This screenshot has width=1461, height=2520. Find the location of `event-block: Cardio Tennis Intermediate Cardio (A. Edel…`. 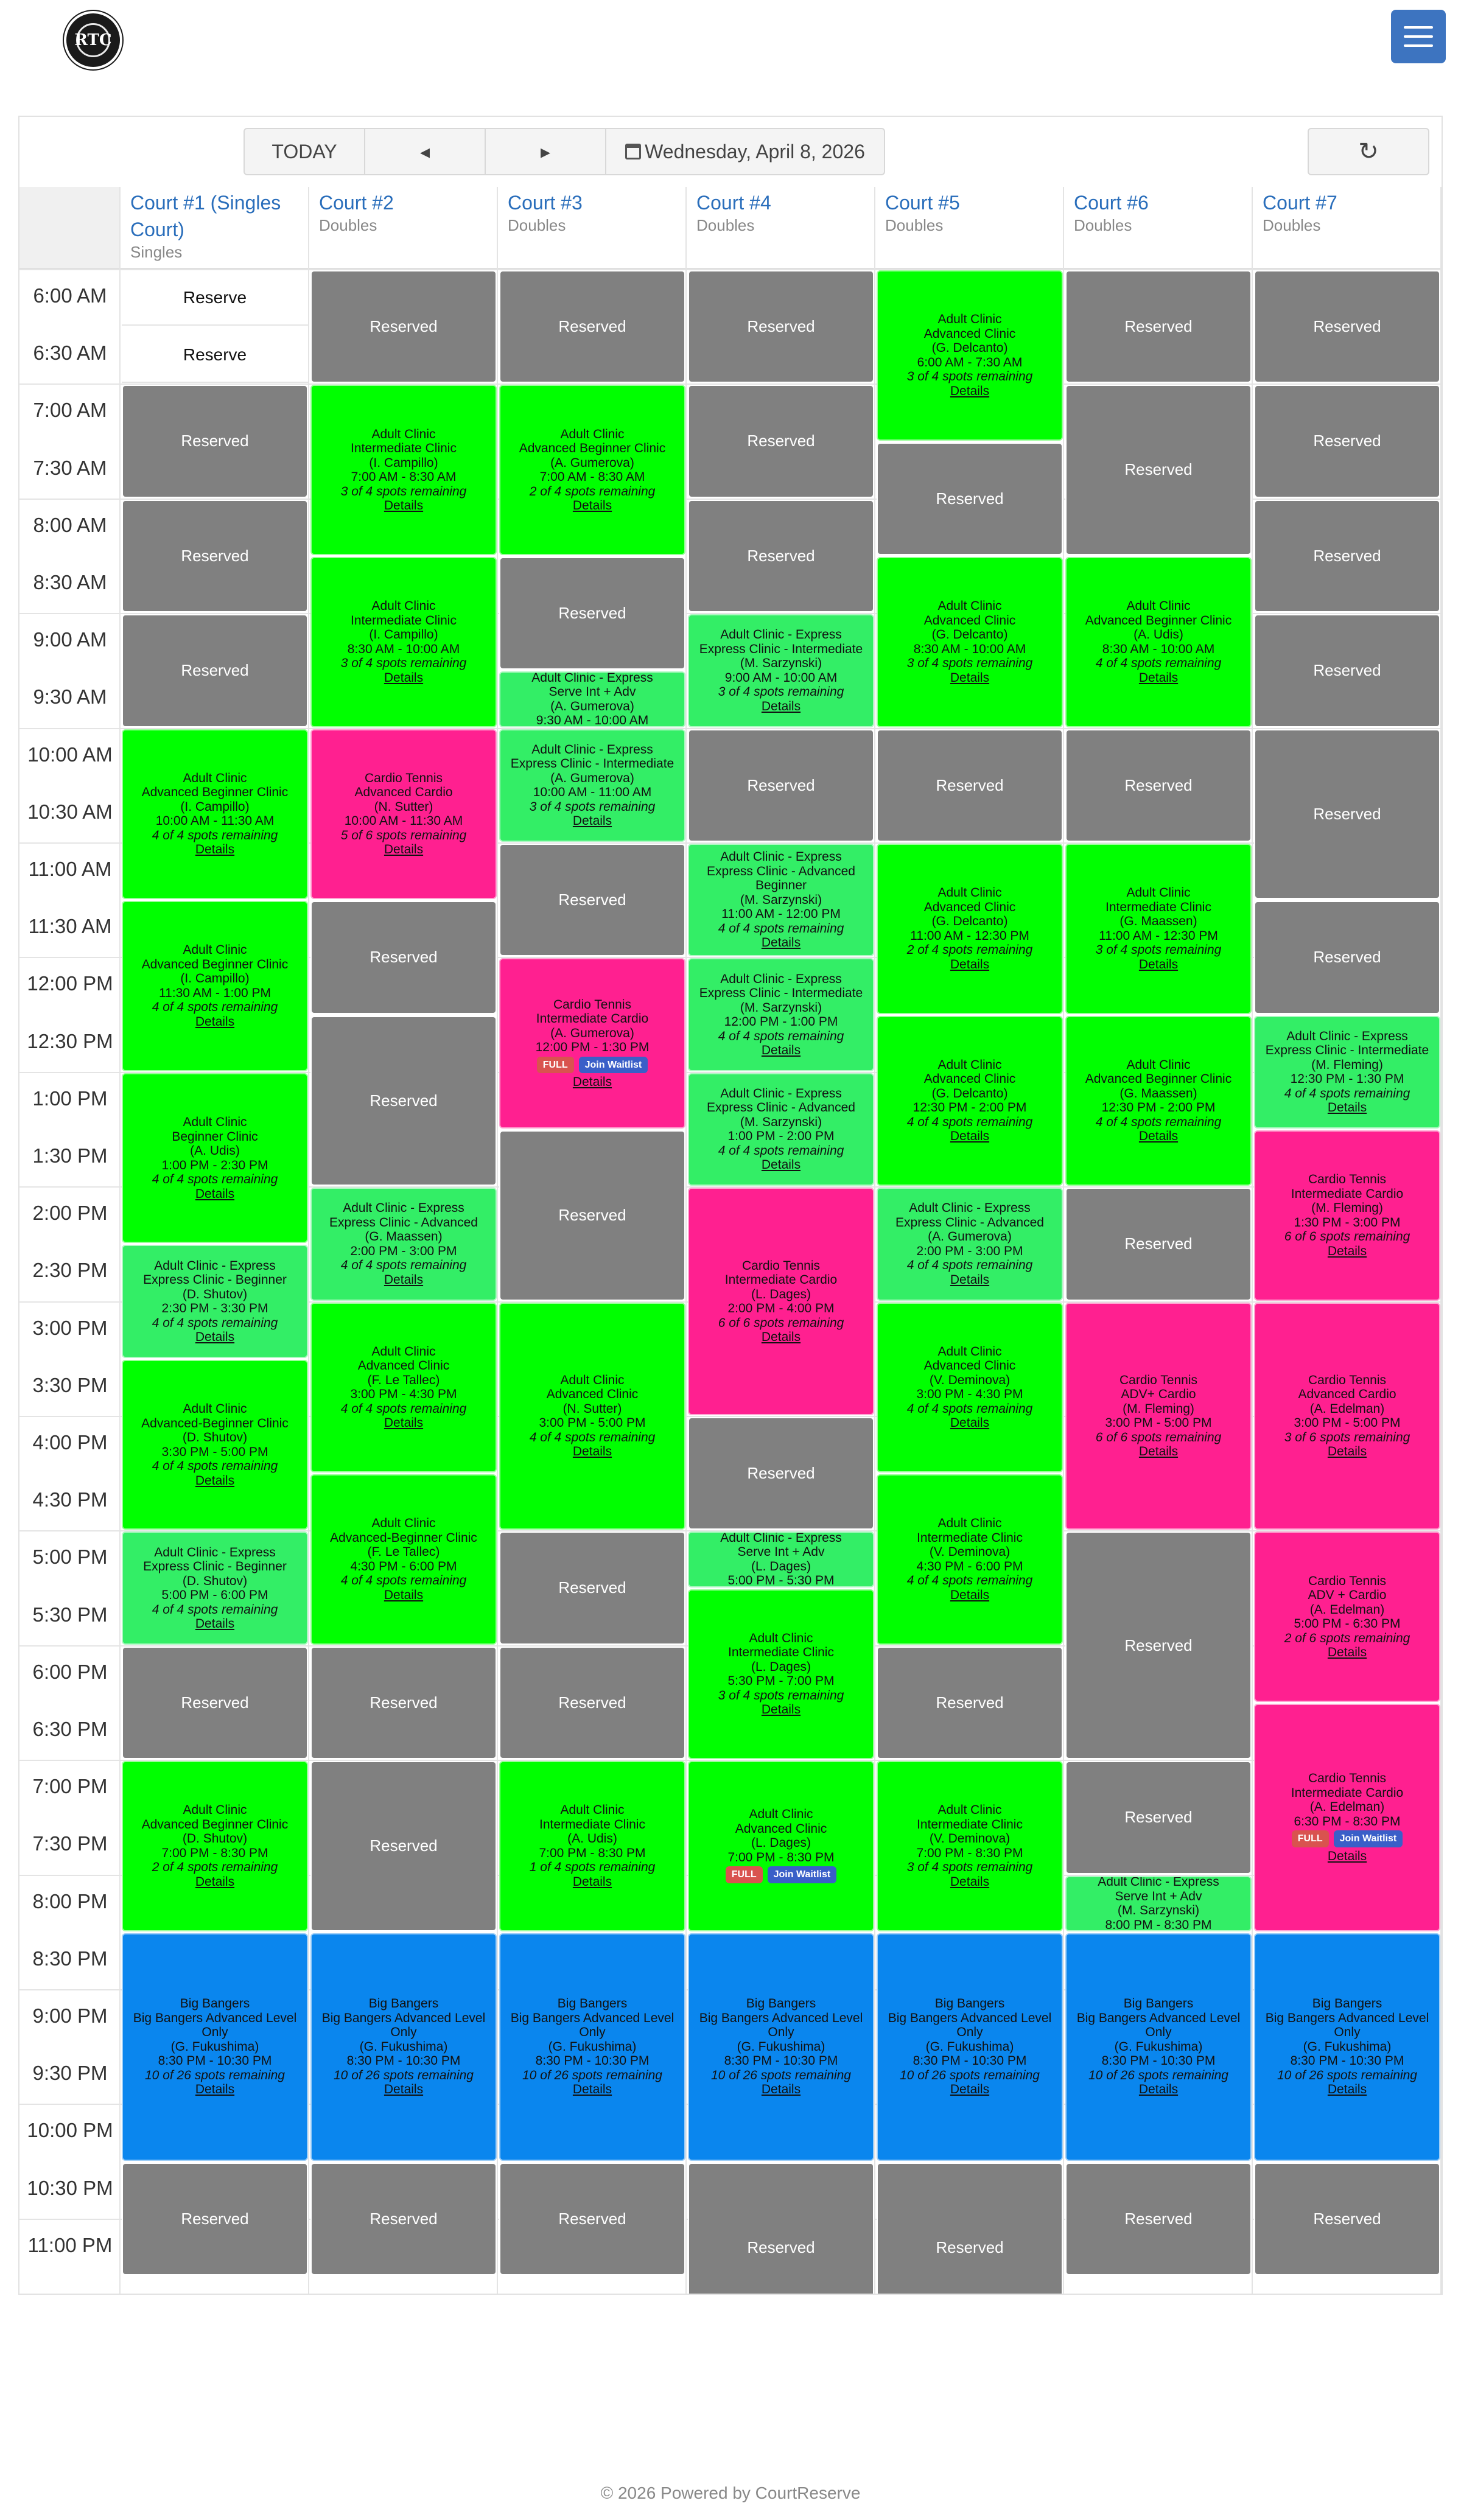

event-block: Cardio Tennis Intermediate Cardio (A. Edel… is located at coordinates (1347, 1817).